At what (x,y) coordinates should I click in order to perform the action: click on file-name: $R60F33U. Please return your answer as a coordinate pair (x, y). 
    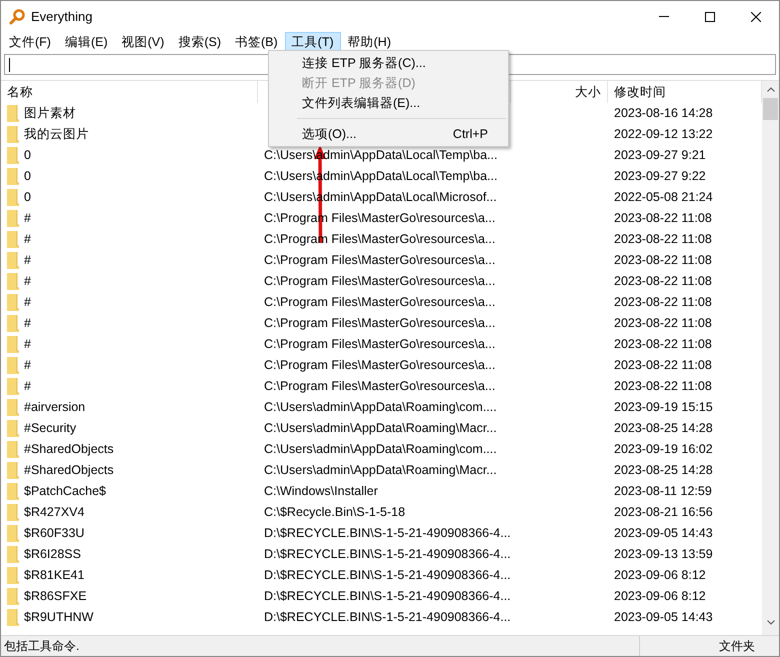
    Looking at the image, I should click on (54, 533).